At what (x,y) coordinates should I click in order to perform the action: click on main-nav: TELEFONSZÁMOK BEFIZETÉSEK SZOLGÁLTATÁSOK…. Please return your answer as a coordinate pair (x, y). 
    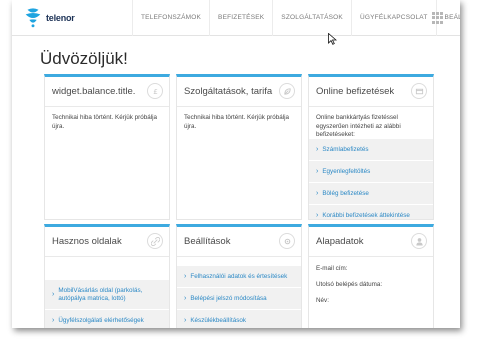
    Looking at the image, I should click on (296, 18).